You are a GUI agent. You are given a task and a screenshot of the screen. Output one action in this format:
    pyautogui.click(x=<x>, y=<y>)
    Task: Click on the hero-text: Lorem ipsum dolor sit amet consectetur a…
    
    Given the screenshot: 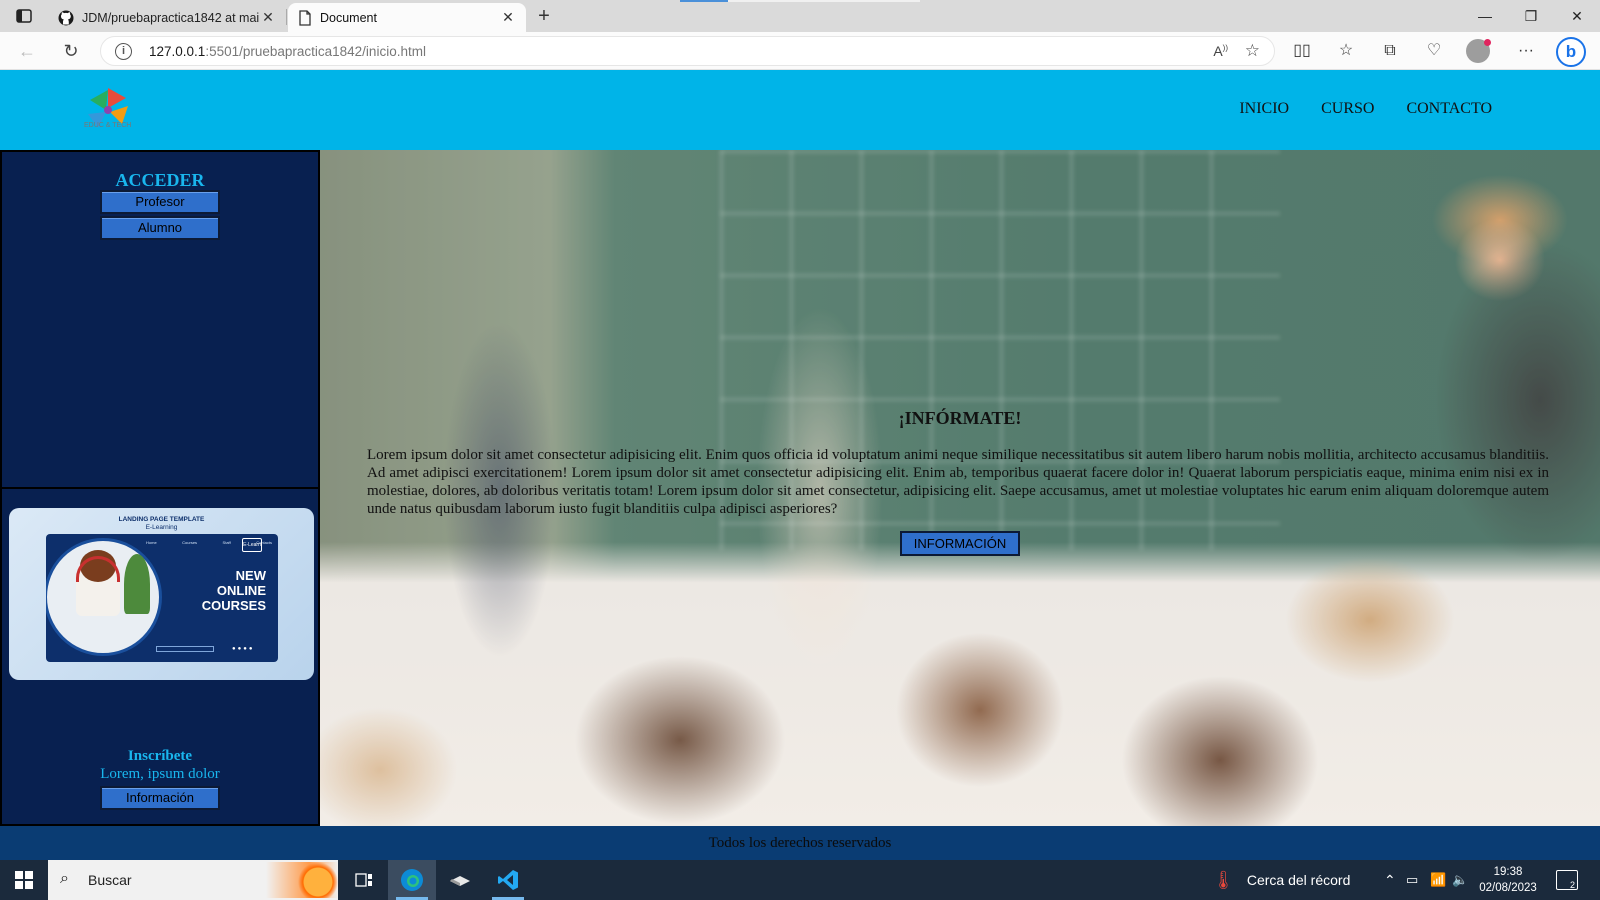 What is the action you would take?
    pyautogui.click(x=958, y=482)
    